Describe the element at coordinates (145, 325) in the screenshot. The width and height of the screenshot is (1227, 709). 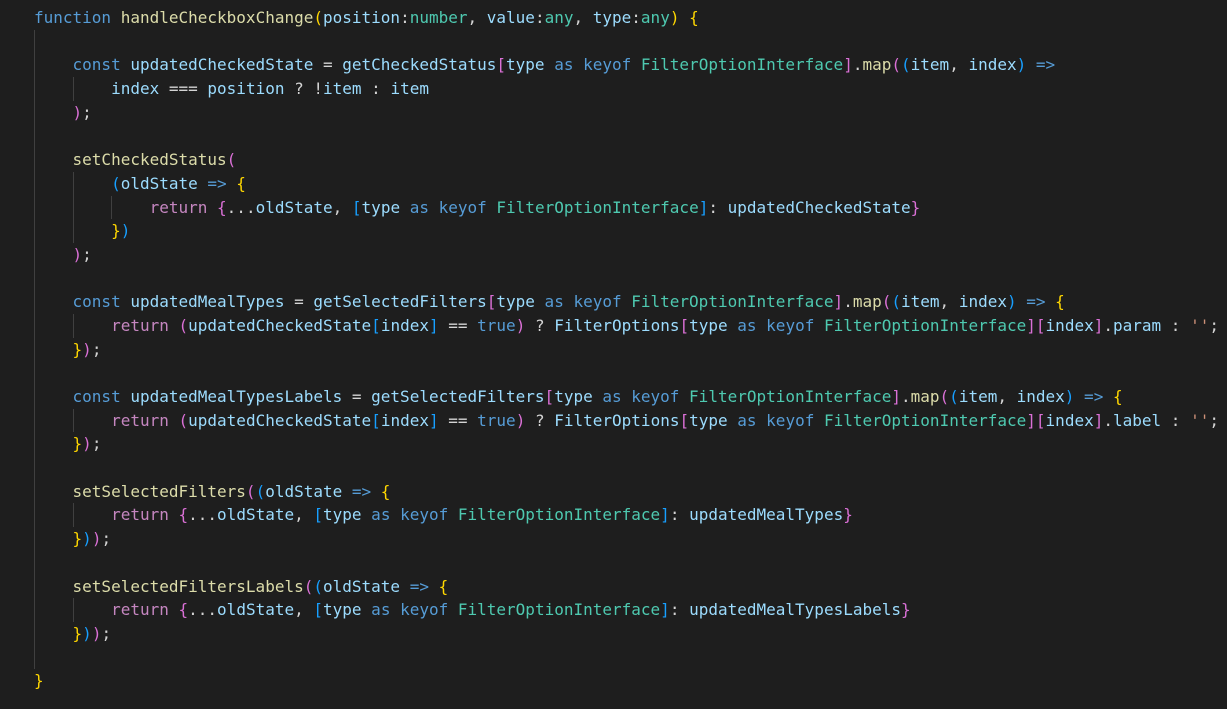
I see `code-token: return` at that location.